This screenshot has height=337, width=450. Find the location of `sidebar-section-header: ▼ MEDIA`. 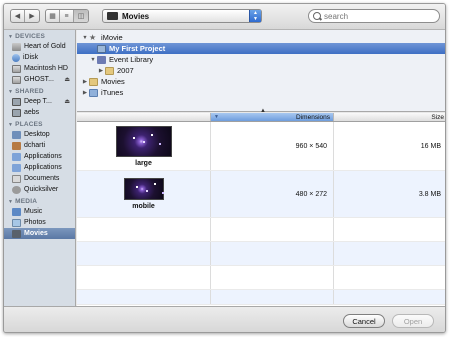

sidebar-section-header: ▼ MEDIA is located at coordinates (39, 200).